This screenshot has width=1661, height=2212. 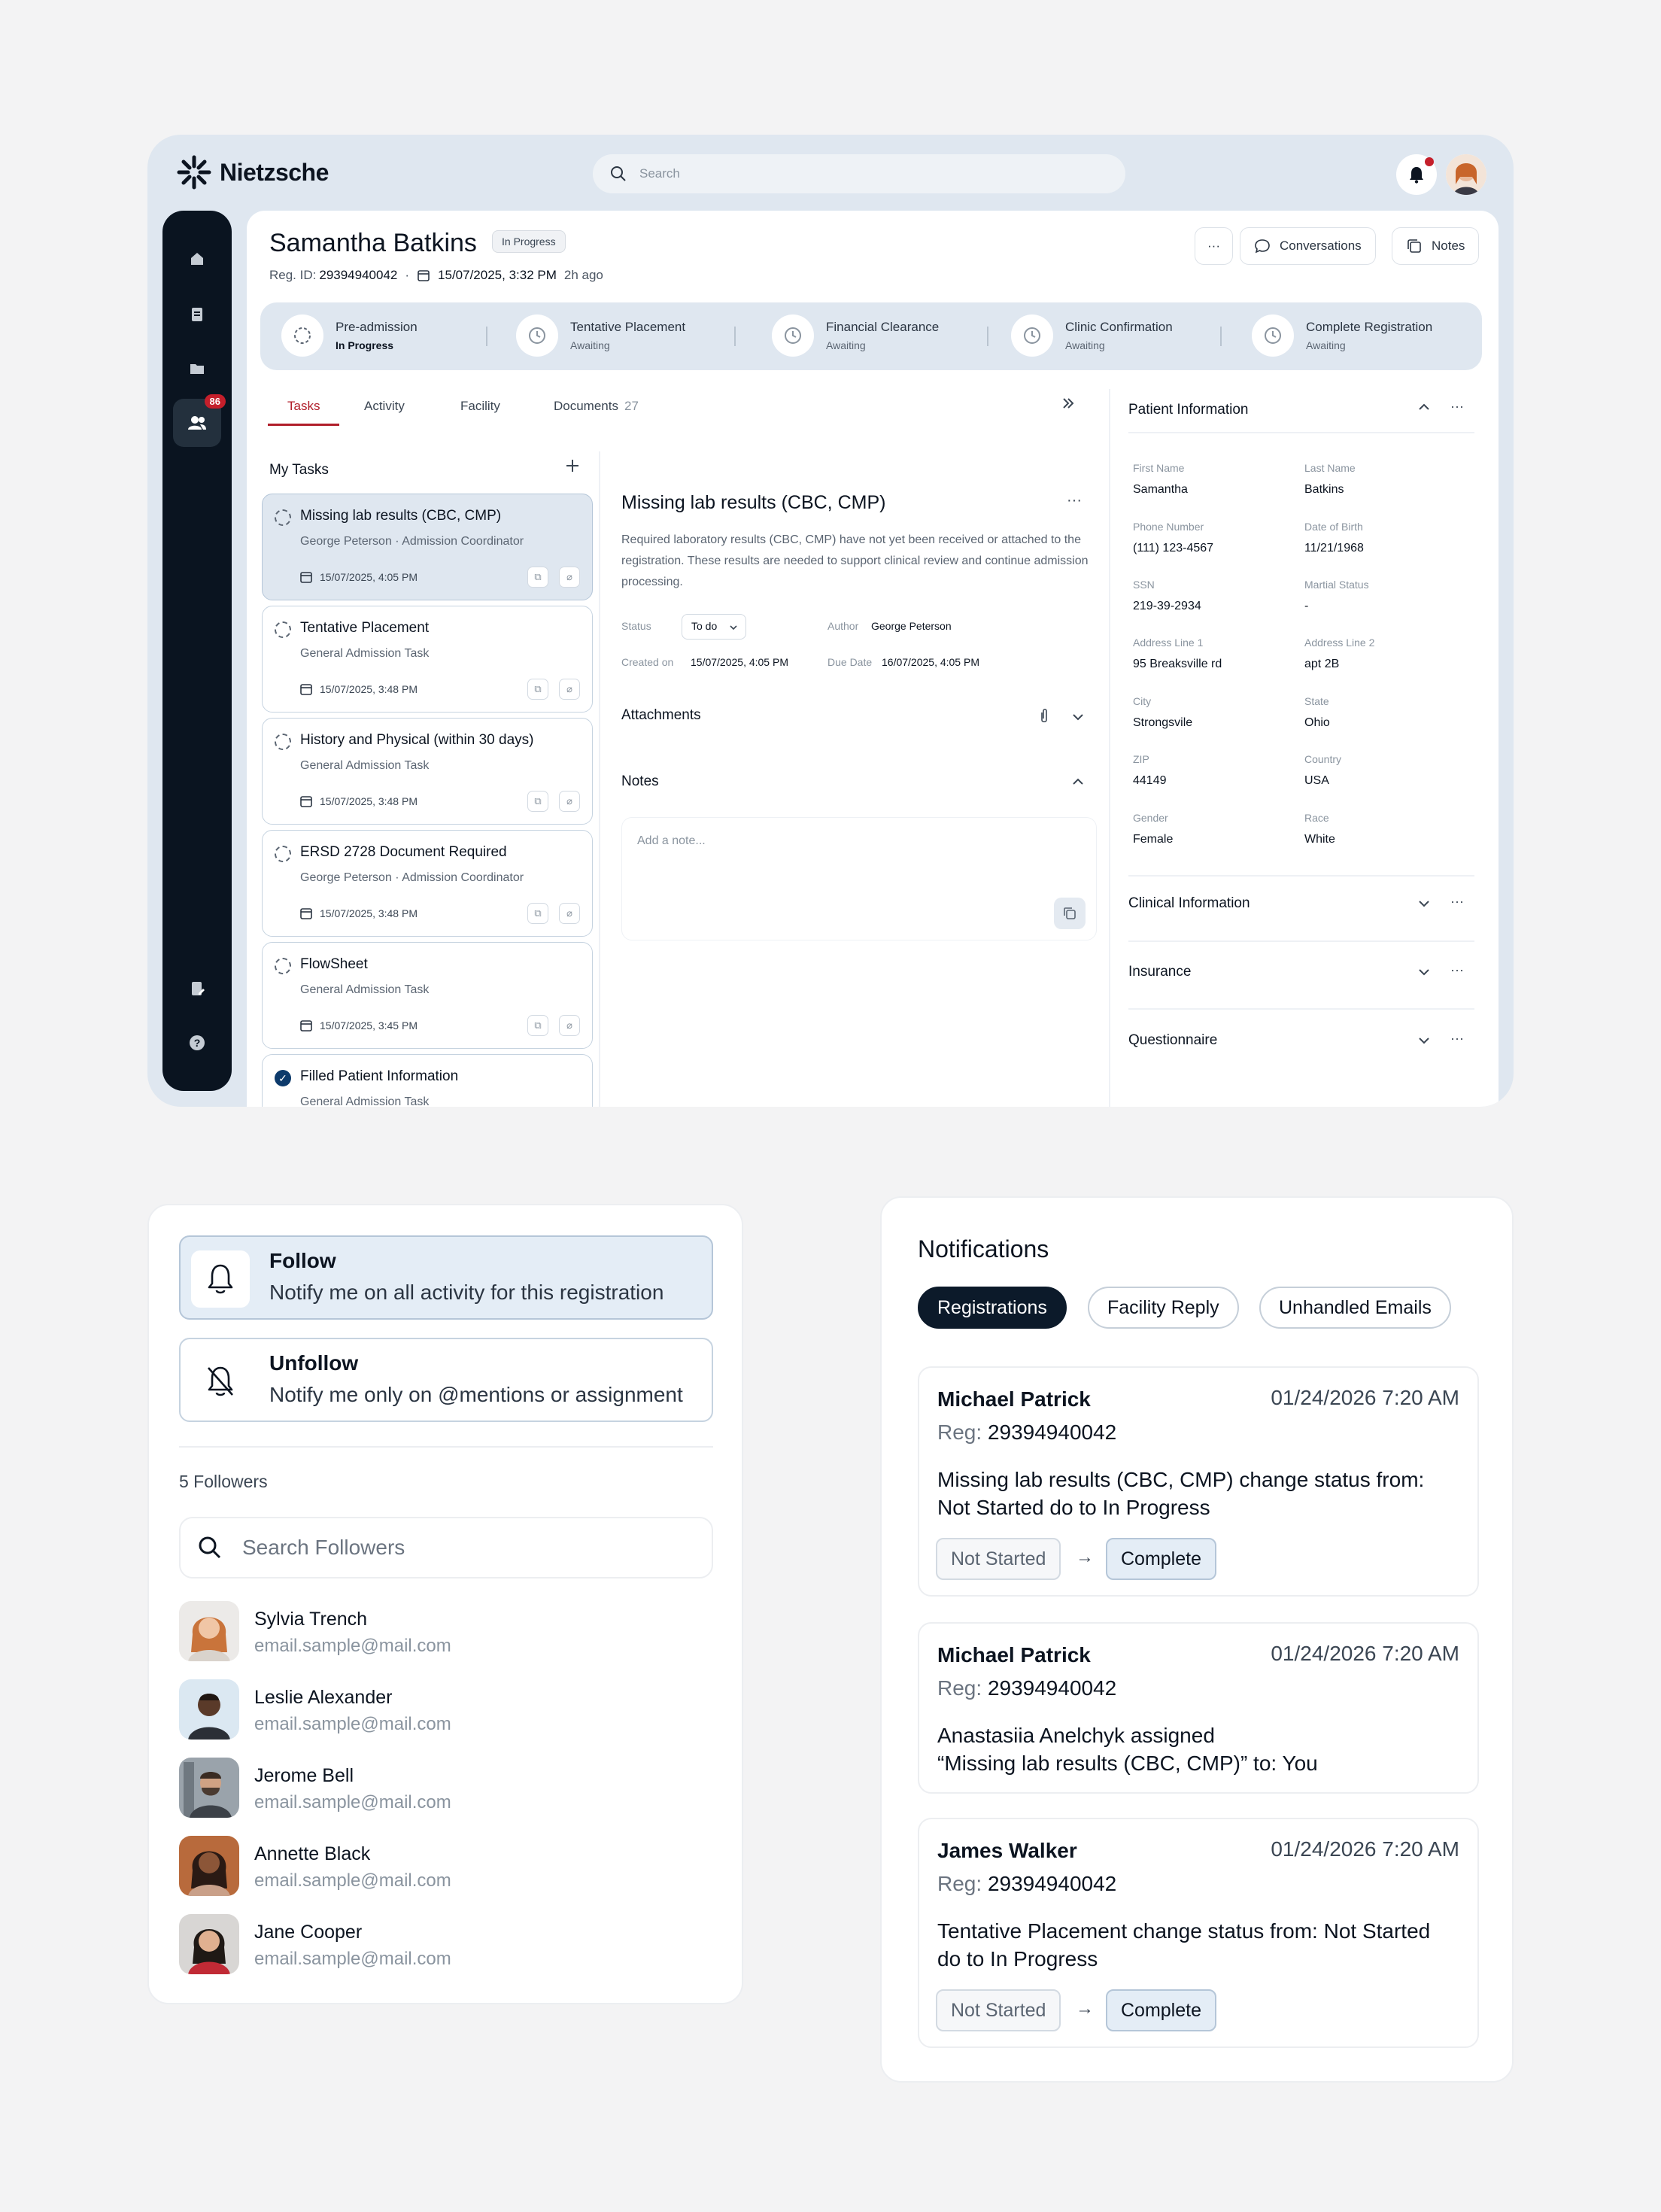 I want to click on pending-status-icon, so click(x=283, y=517).